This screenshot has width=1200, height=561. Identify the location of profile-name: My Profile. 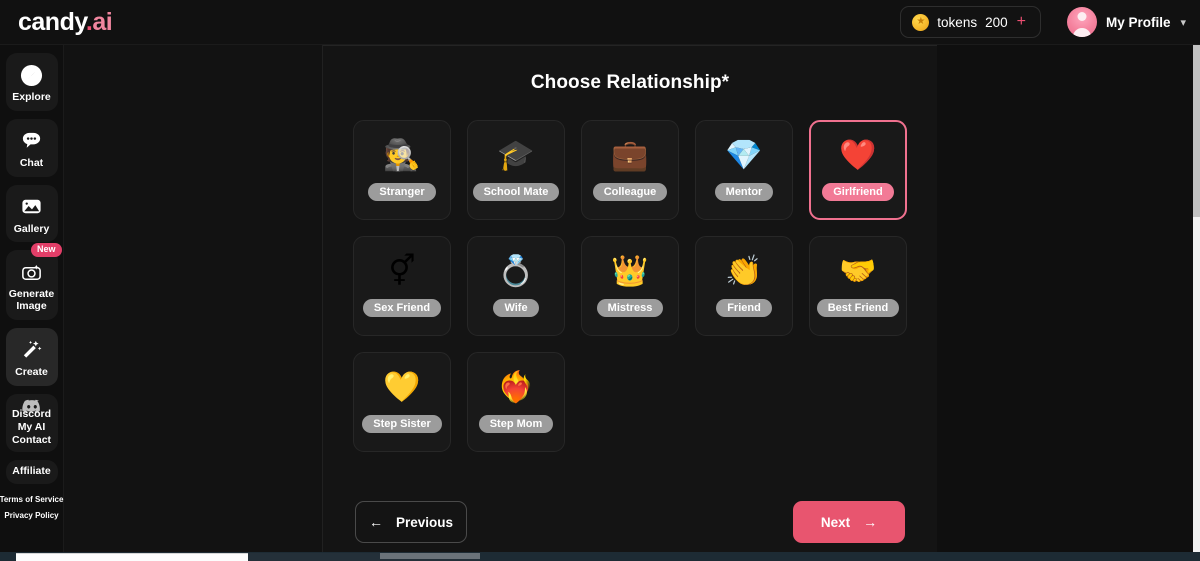
(1138, 22).